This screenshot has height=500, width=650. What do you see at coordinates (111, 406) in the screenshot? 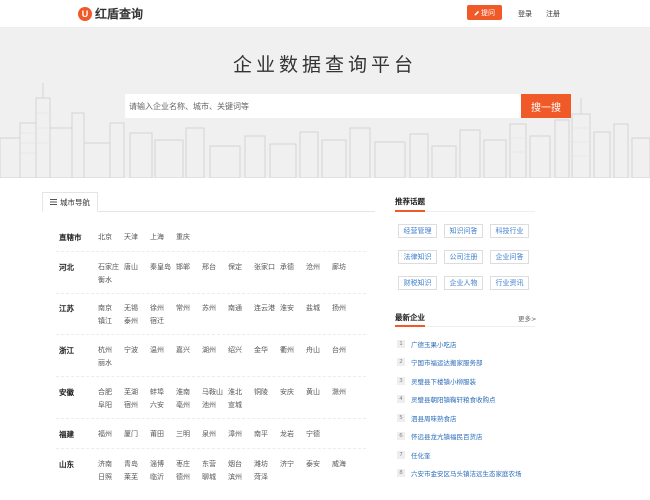
I see `city-link: 阜阳` at bounding box center [111, 406].